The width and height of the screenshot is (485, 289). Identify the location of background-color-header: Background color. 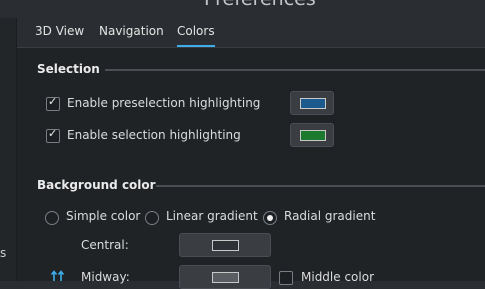
(96, 185).